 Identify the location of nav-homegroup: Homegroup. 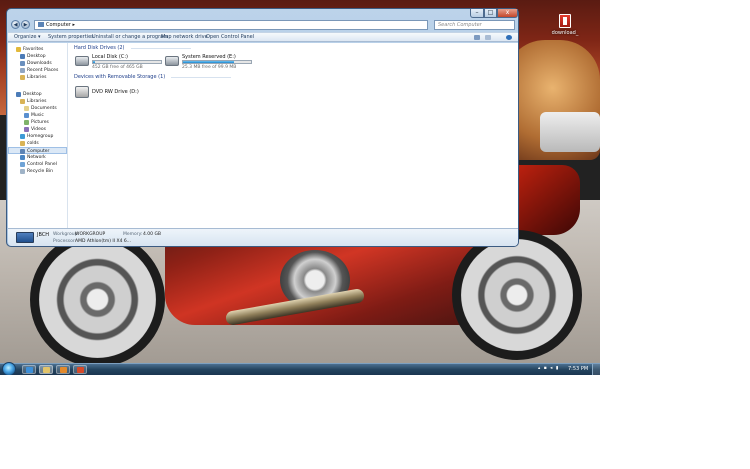
(37, 136).